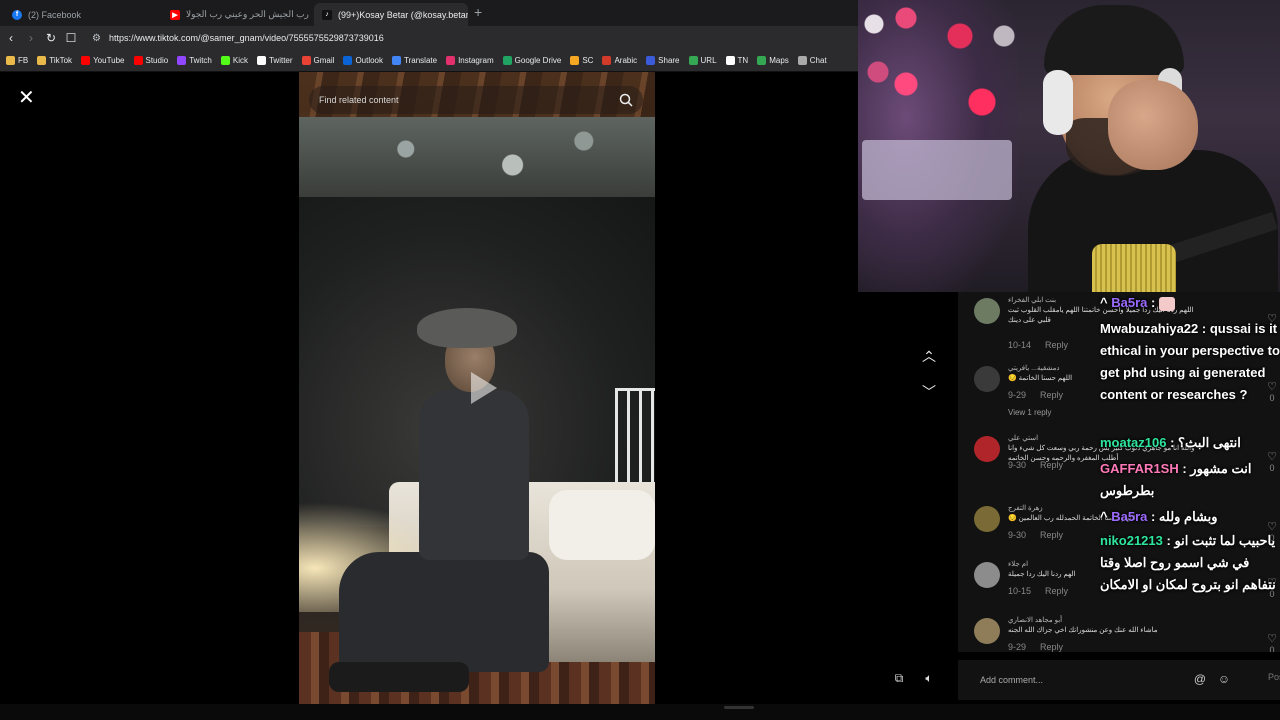 The width and height of the screenshot is (1280, 720). What do you see at coordinates (478, 12) in the screenshot?
I see `new-tab-button: +` at bounding box center [478, 12].